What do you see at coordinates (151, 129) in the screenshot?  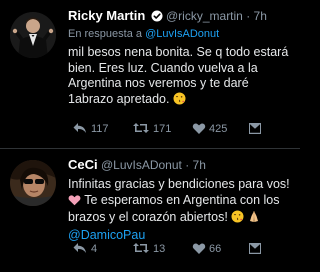 I see `retweet-button: 171` at bounding box center [151, 129].